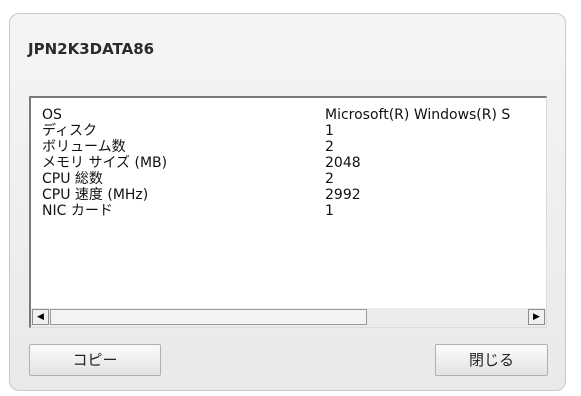 The height and width of the screenshot is (396, 581). What do you see at coordinates (95, 195) in the screenshot?
I see `property-key: CPU 速度 (MHz)` at bounding box center [95, 195].